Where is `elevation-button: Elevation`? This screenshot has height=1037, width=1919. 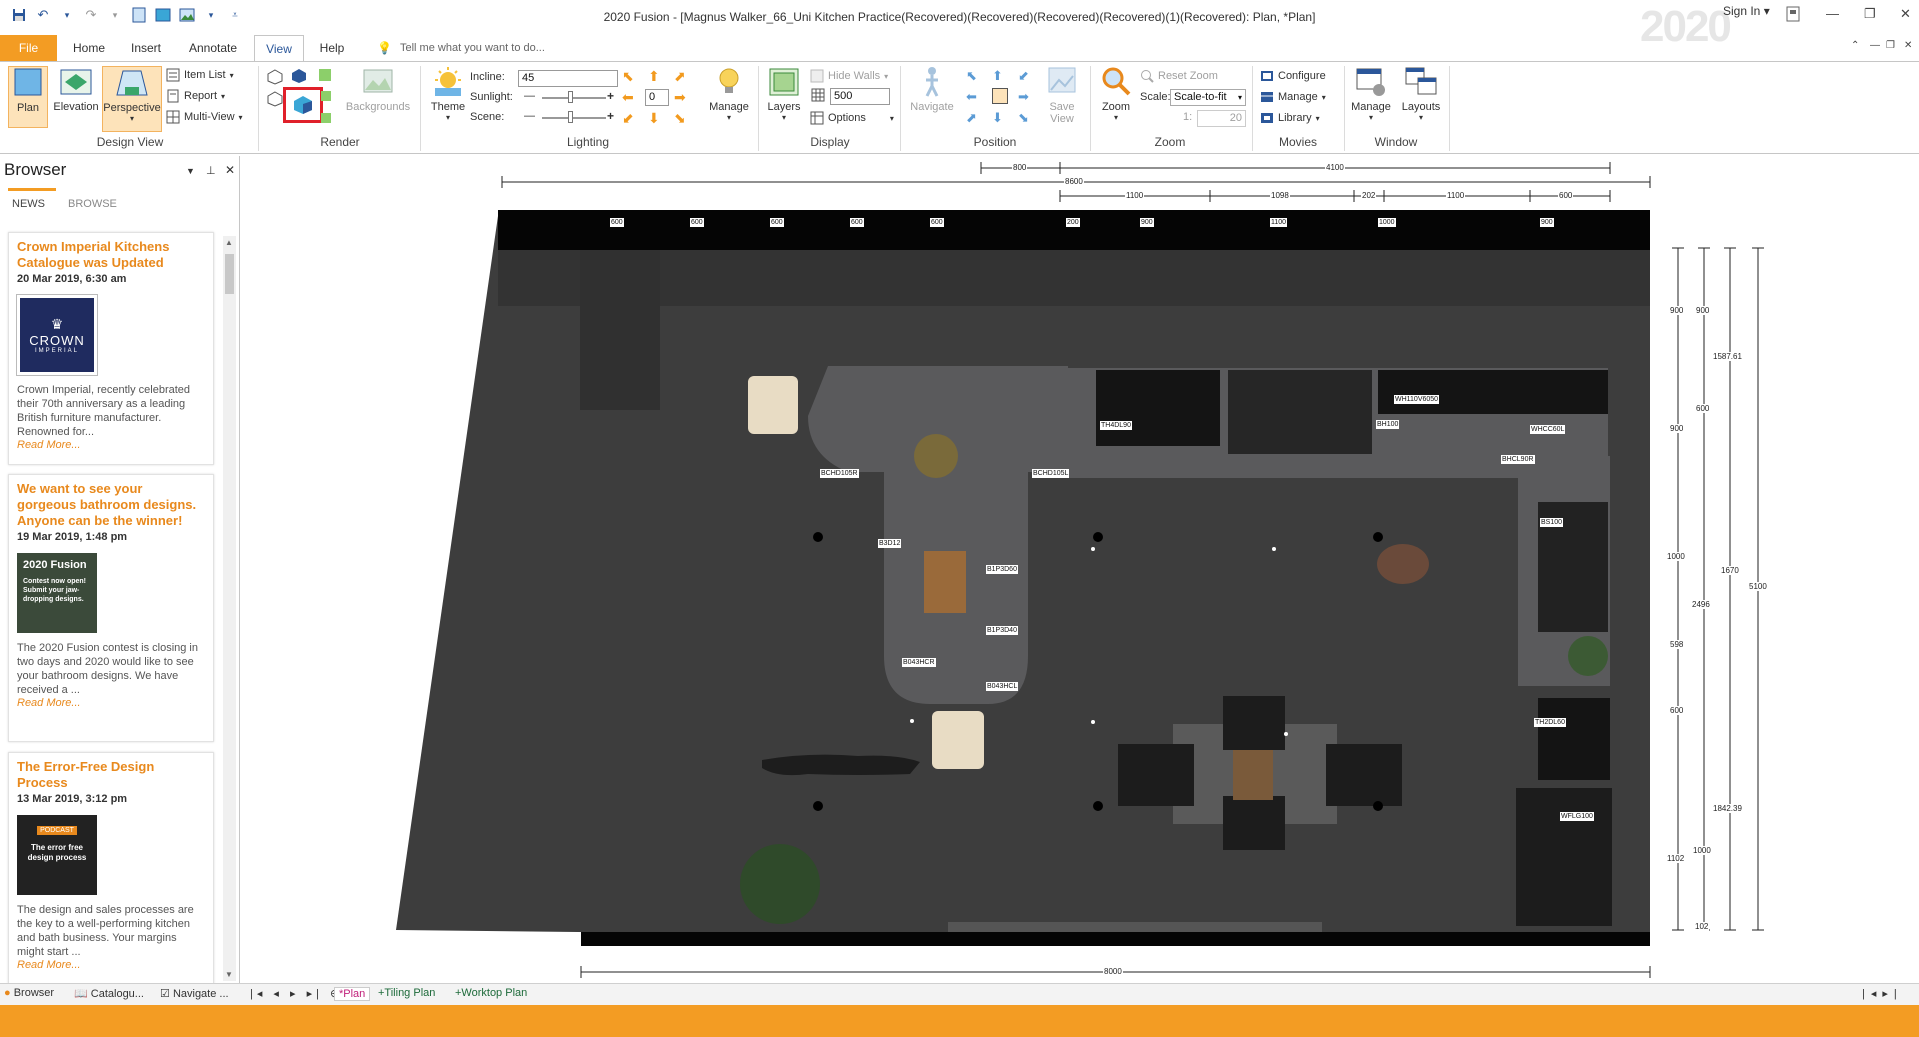 elevation-button: Elevation is located at coordinates (76, 89).